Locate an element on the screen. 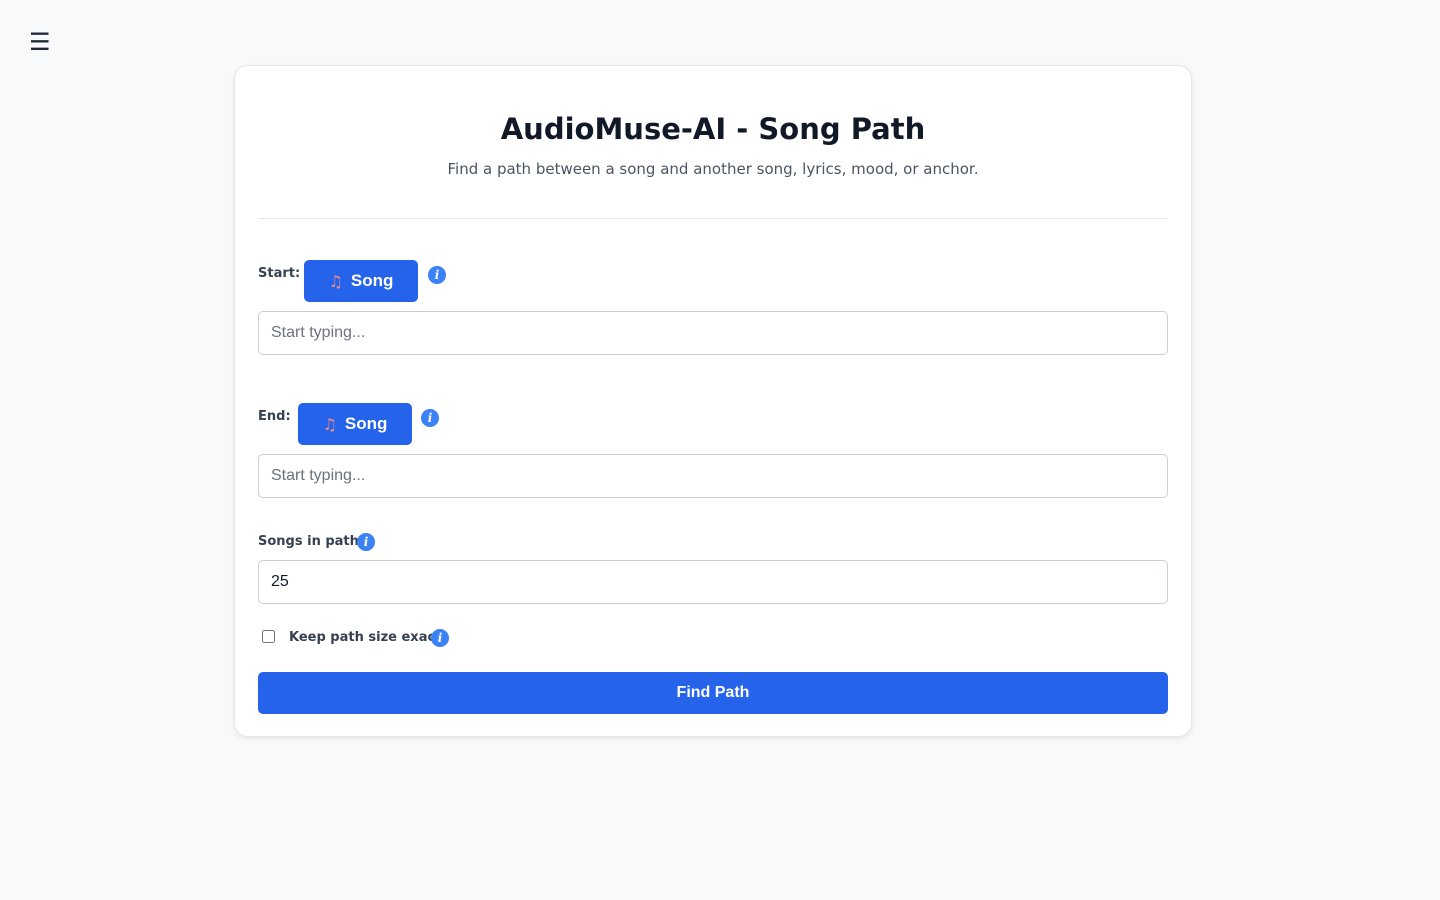  end-type-button: ♫ Song is located at coordinates (355, 424).